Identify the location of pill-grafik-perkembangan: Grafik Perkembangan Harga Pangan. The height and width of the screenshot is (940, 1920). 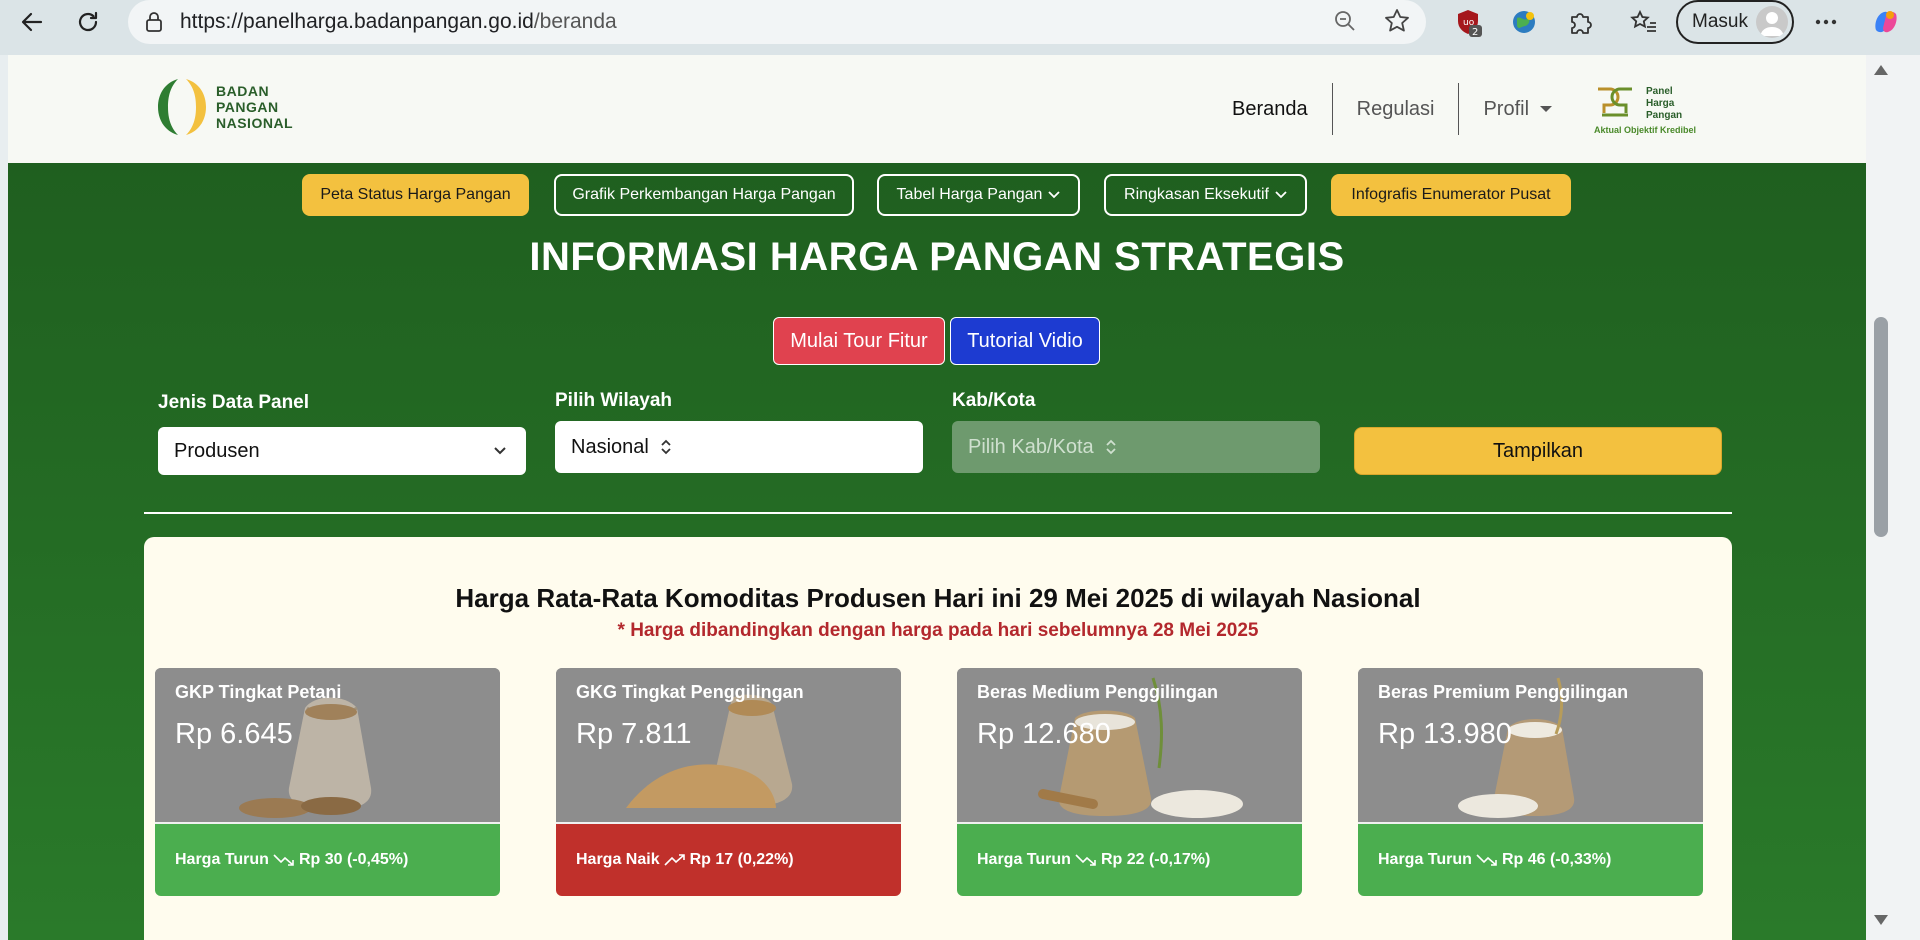
(704, 195).